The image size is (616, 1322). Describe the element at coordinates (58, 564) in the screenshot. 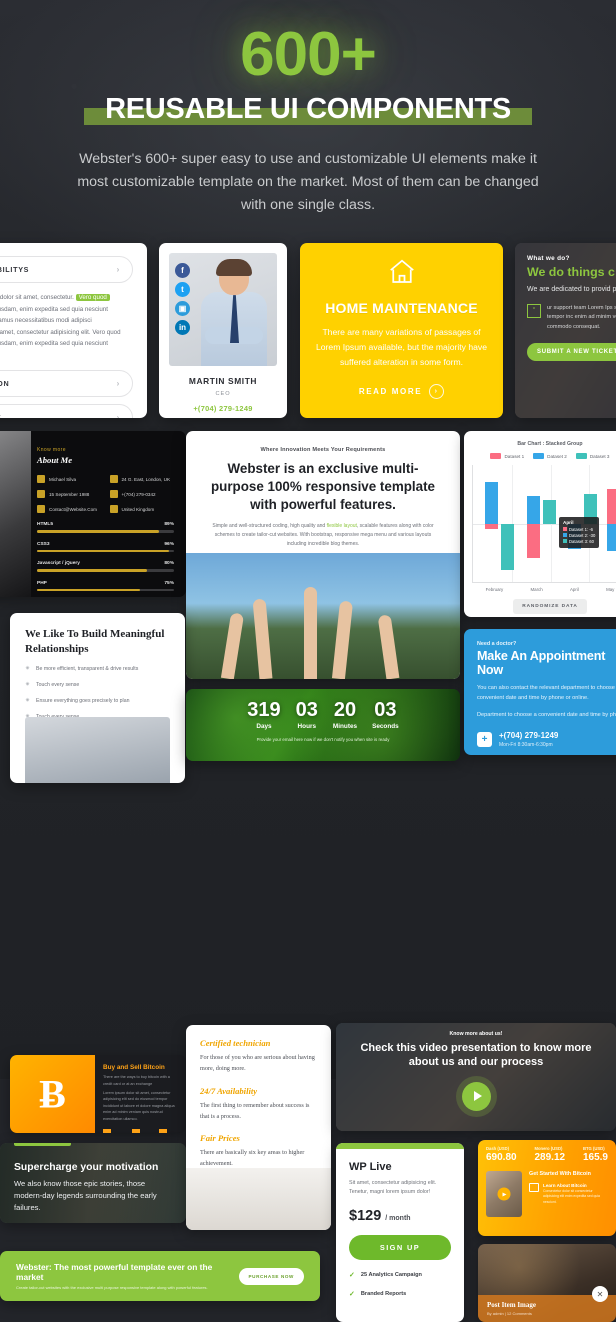

I see `skill-label: Javascript / jQuery` at that location.